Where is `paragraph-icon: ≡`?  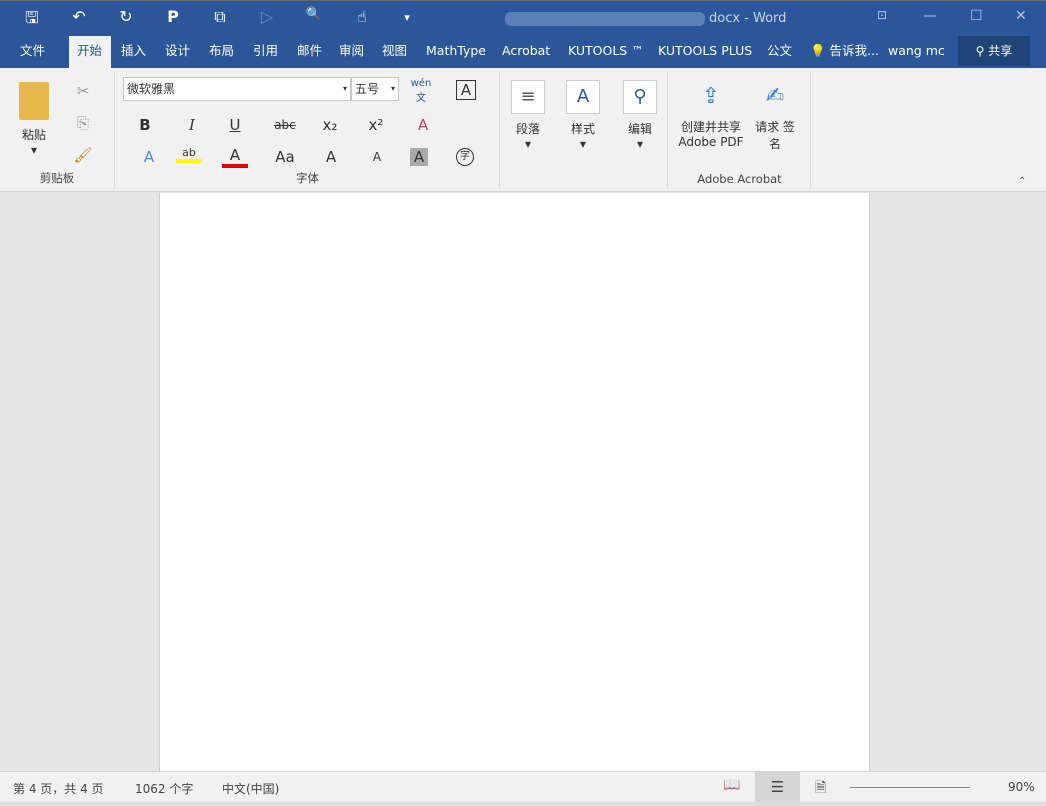
paragraph-icon: ≡ is located at coordinates (528, 97).